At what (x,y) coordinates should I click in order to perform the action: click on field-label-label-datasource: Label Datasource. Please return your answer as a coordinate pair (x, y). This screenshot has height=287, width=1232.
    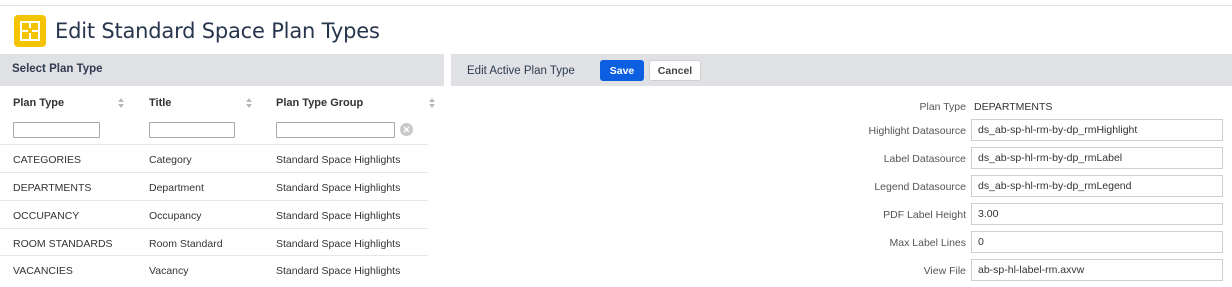
    Looking at the image, I should click on (924, 159).